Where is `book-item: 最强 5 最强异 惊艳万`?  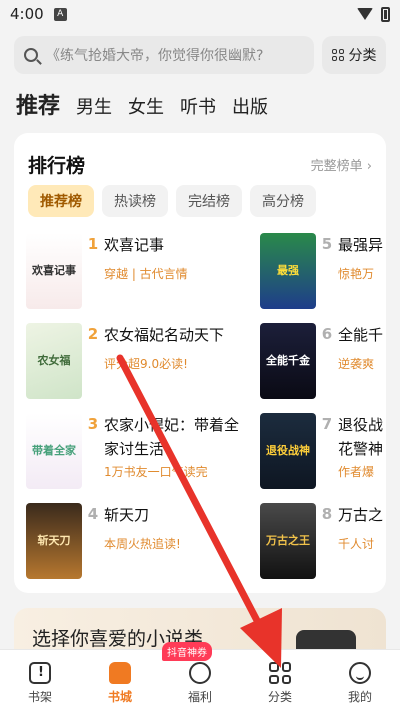
book-item: 最强 5 最强异 惊艳万 is located at coordinates (324, 271).